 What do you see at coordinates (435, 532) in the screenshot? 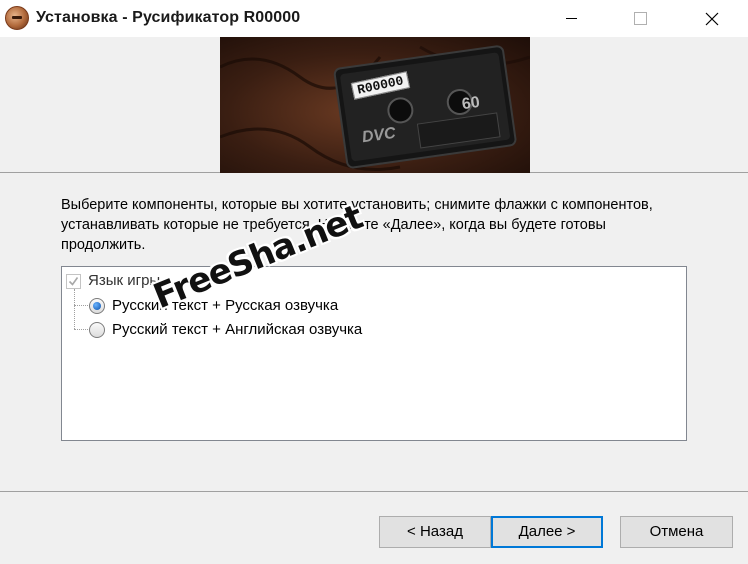
I see `back-button: < Назад` at bounding box center [435, 532].